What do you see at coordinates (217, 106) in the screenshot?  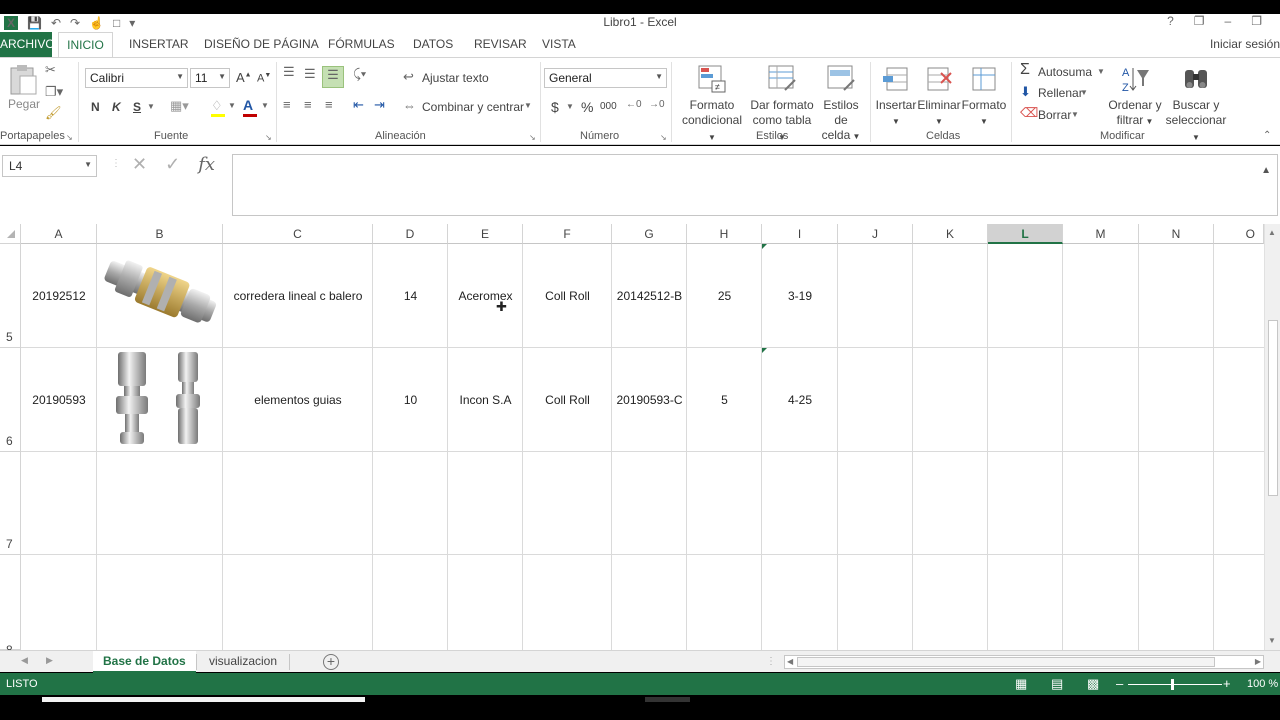 I see `fill-color-icon: ♢` at bounding box center [217, 106].